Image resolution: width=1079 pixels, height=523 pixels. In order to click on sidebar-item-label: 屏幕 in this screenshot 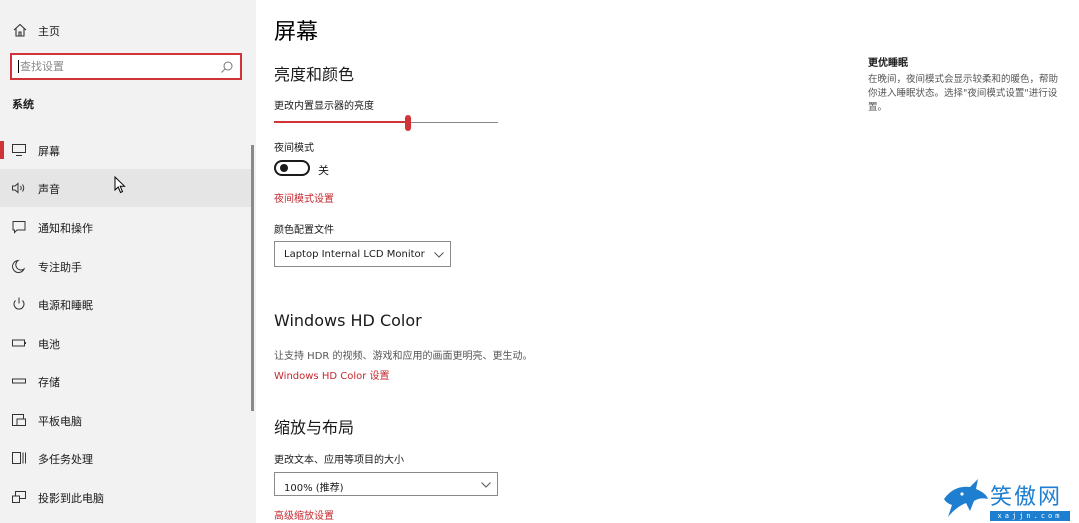, I will do `click(49, 151)`.